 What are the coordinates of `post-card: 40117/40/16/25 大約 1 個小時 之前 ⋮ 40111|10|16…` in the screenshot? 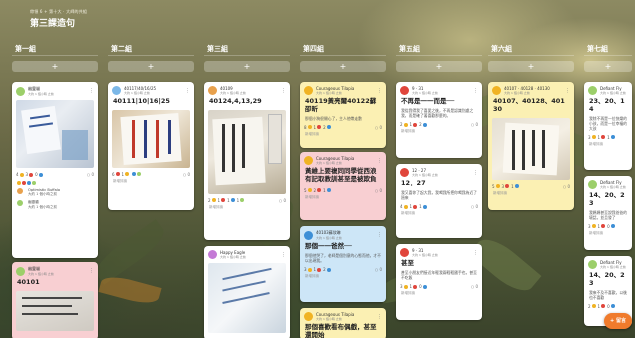 It's located at (151, 146).